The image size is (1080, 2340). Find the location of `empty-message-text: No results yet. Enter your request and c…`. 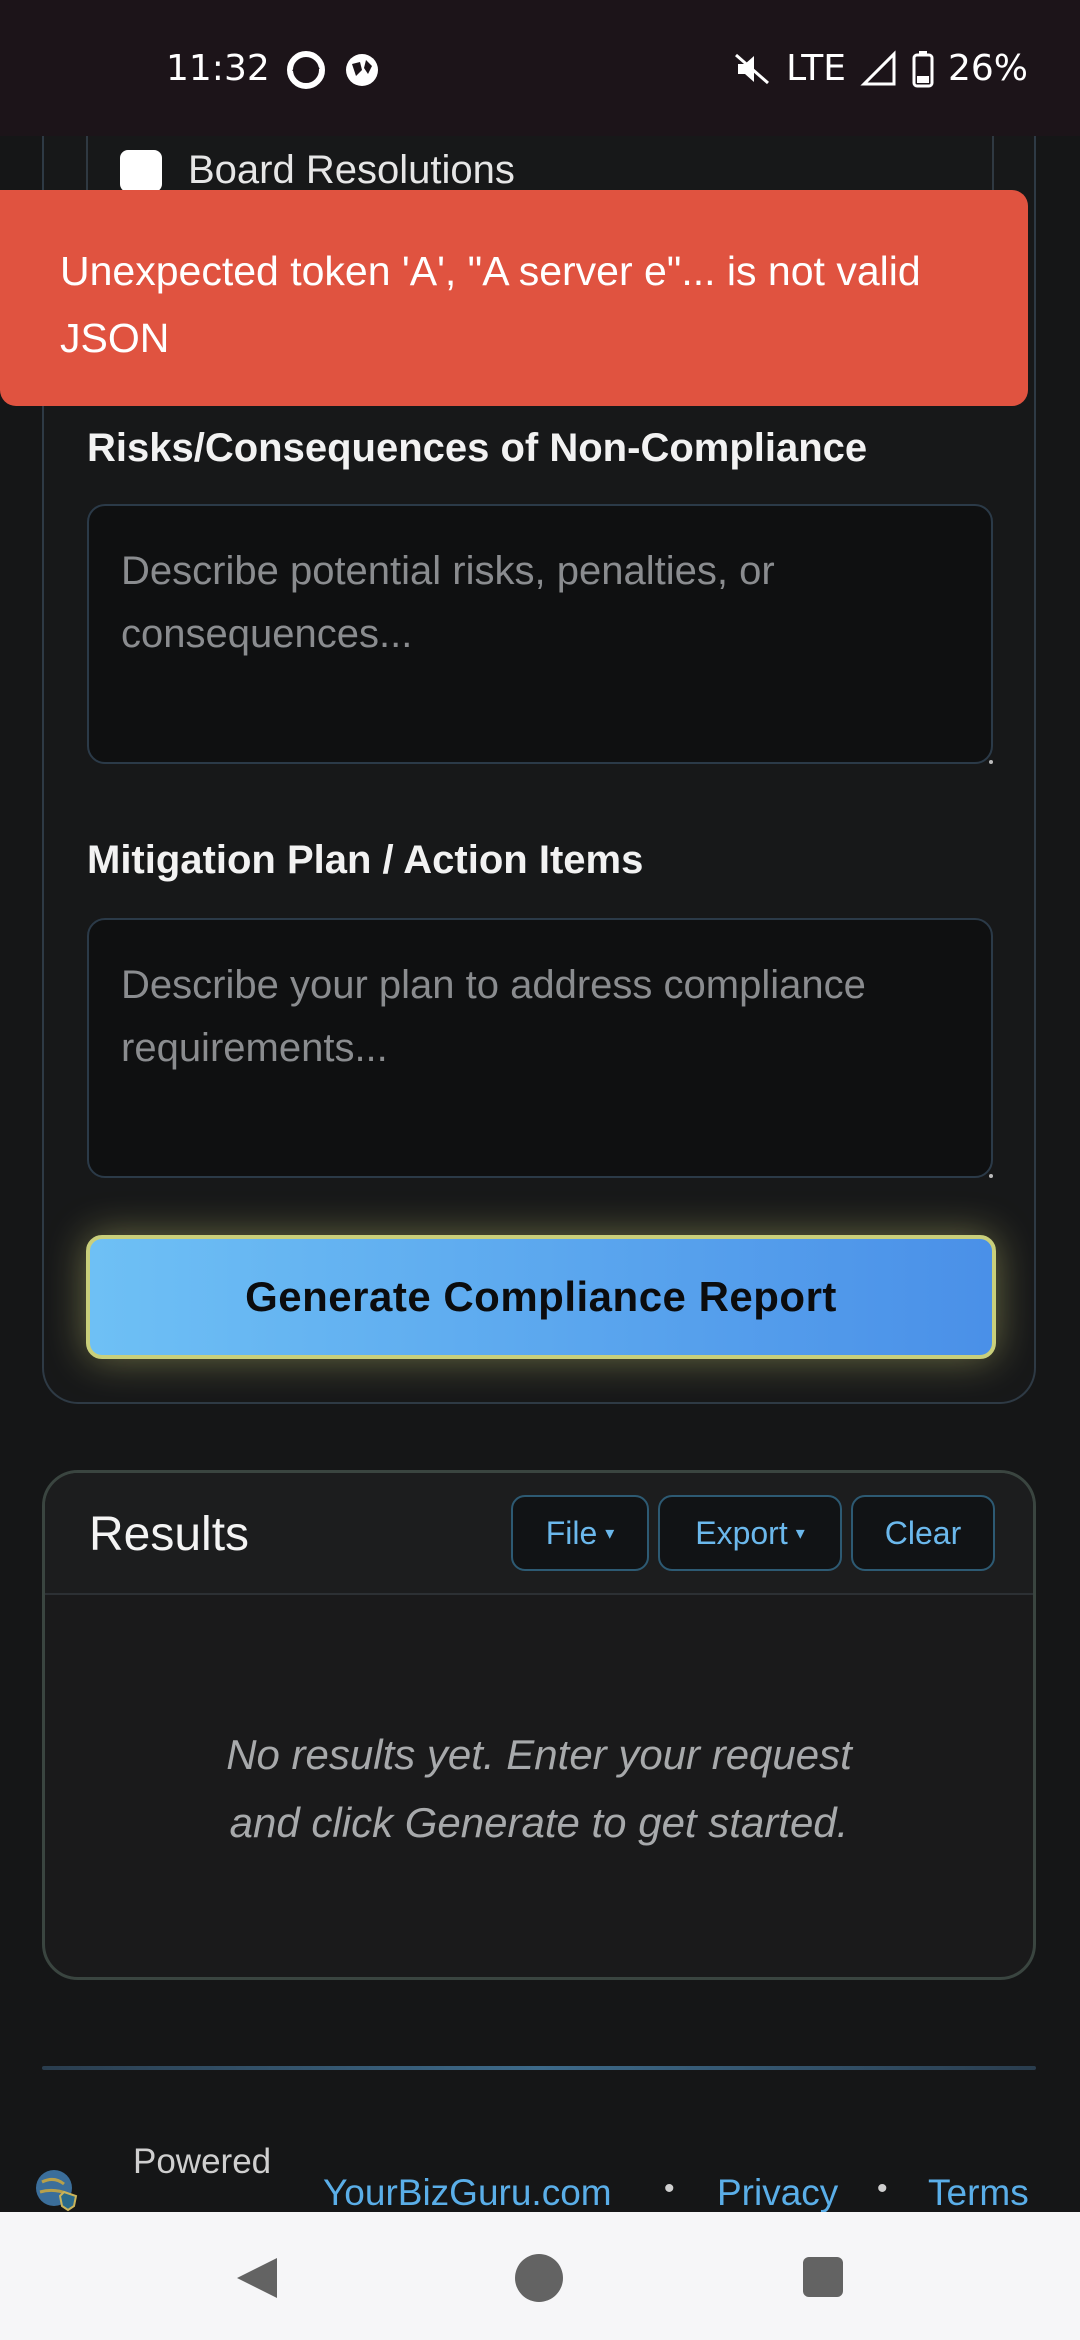

empty-message-text: No results yet. Enter your request and c… is located at coordinates (539, 1788).